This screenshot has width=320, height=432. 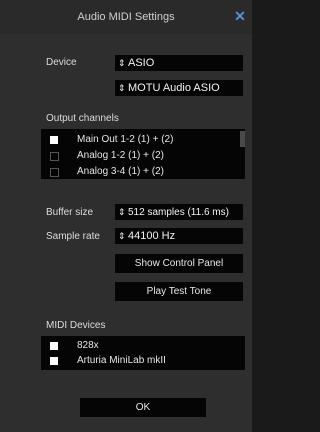 I want to click on output-channel-item: Main Out 1-2 (1) + (2), so click(x=139, y=140).